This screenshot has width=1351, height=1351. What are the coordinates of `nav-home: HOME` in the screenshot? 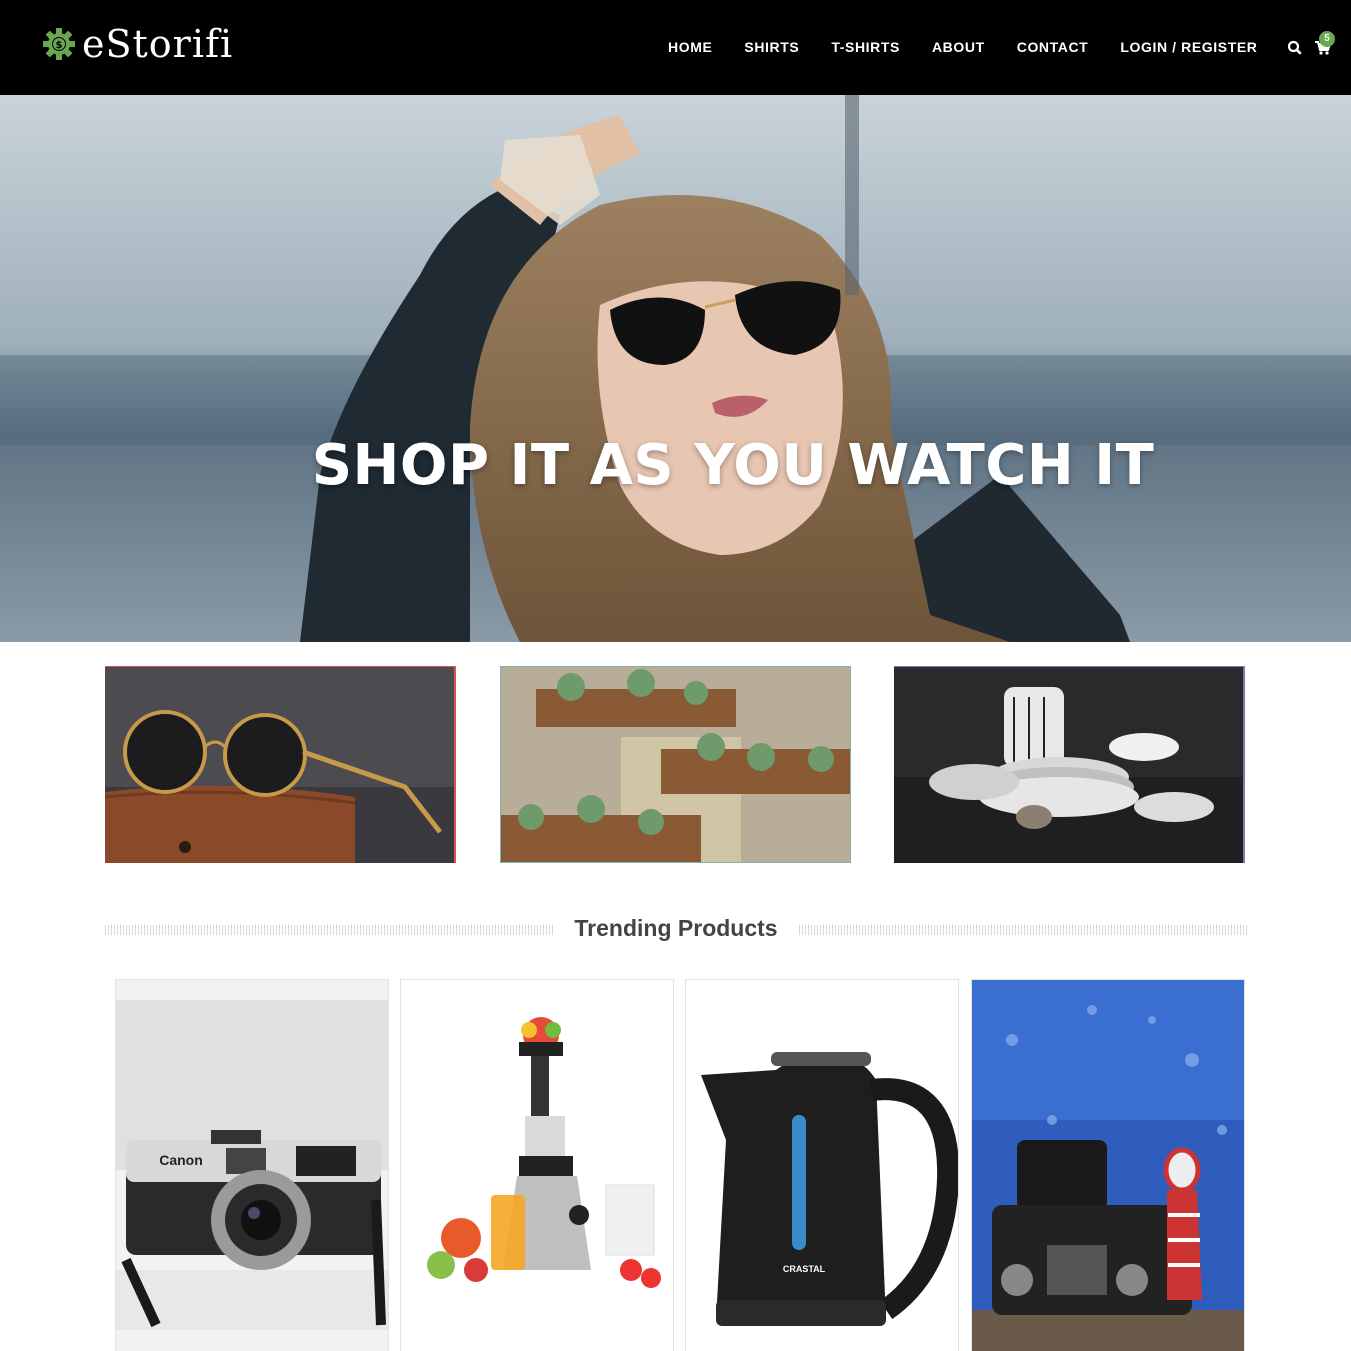 It's located at (690, 47).